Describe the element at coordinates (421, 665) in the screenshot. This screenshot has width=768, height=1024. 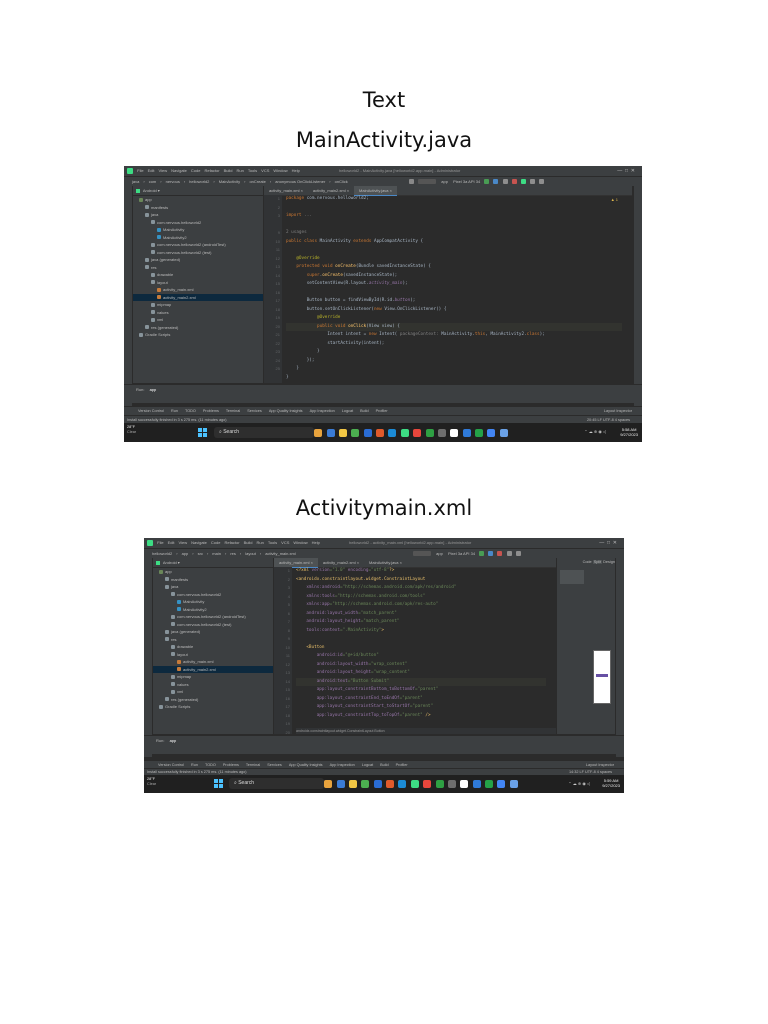
I see `code-line: android:layout_width="wrap_content"` at that location.